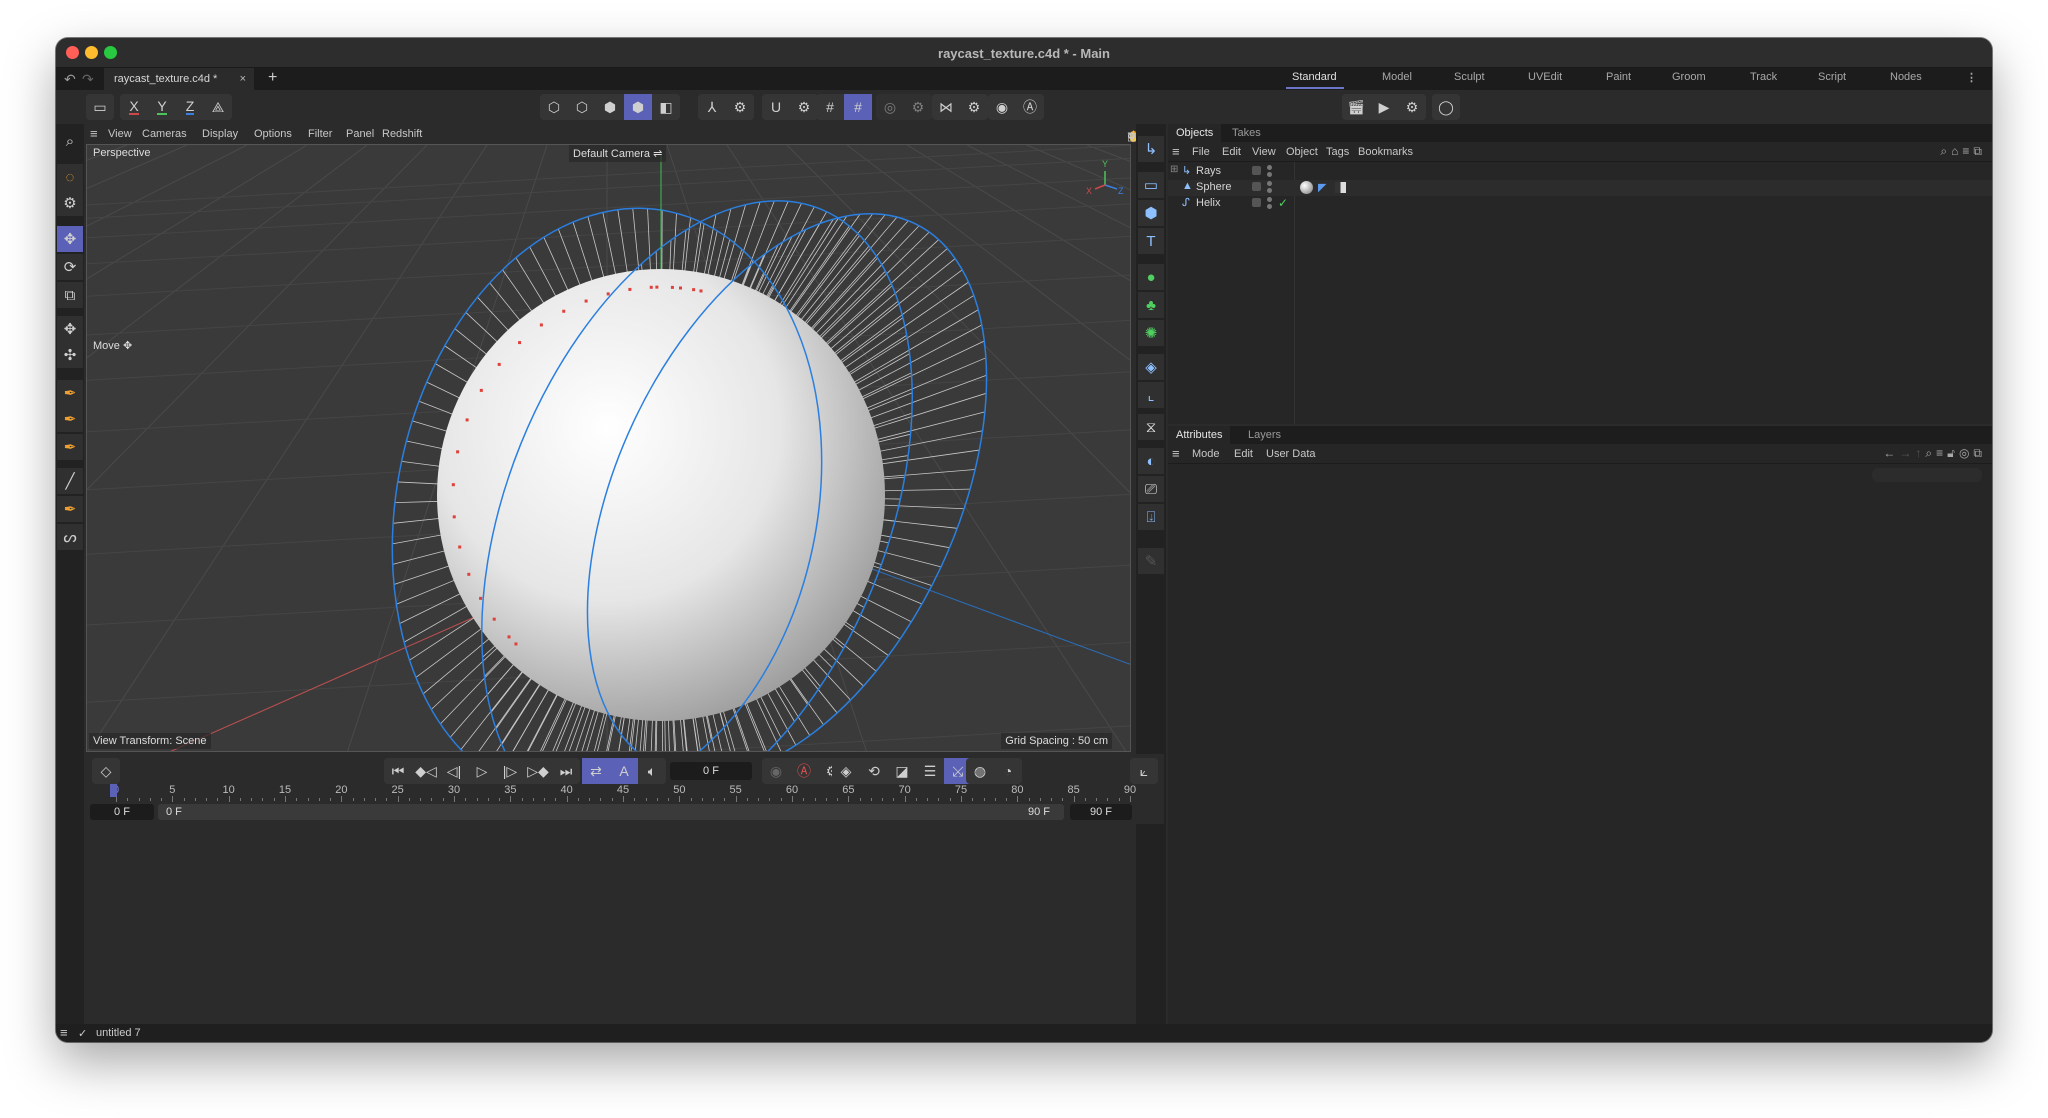 This screenshot has width=2048, height=1118. Describe the element at coordinates (94, 133) in the screenshot. I see `viewport-menu-icon: ≡` at that location.